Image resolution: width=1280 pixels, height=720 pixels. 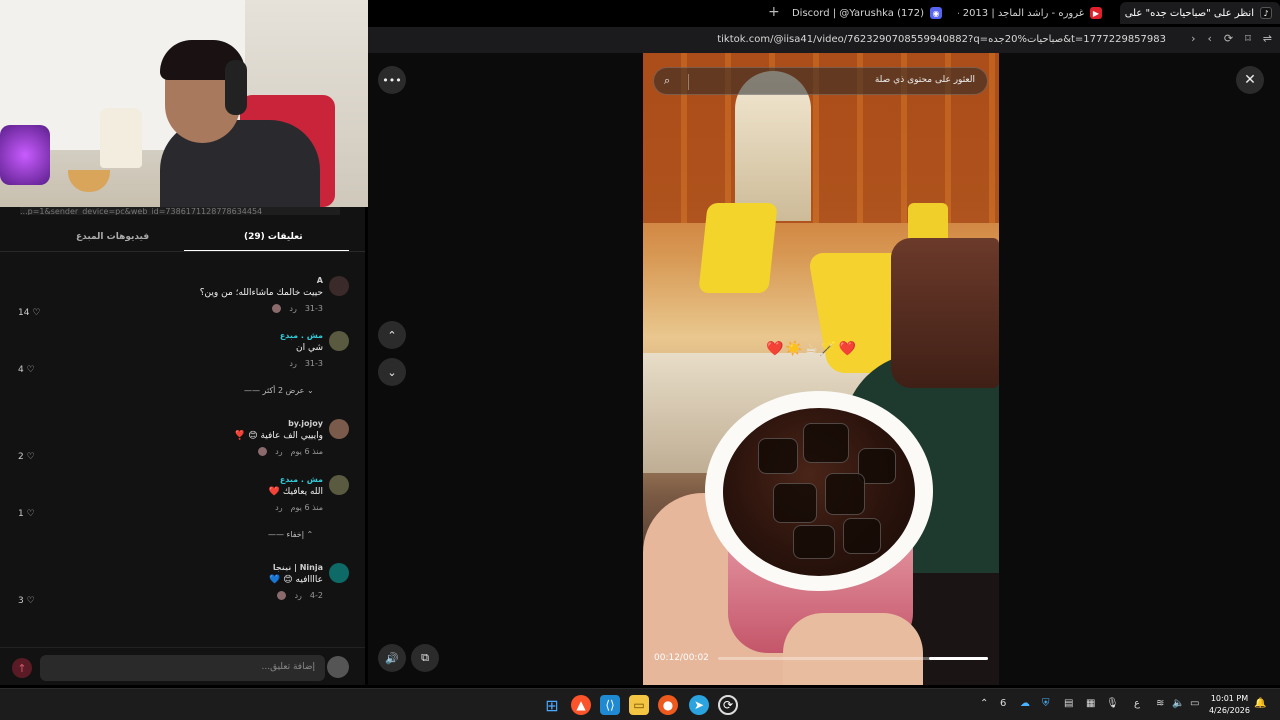 I want to click on view-more-replies: ⌄ عرض 2 أكثر ——, so click(x=279, y=390).